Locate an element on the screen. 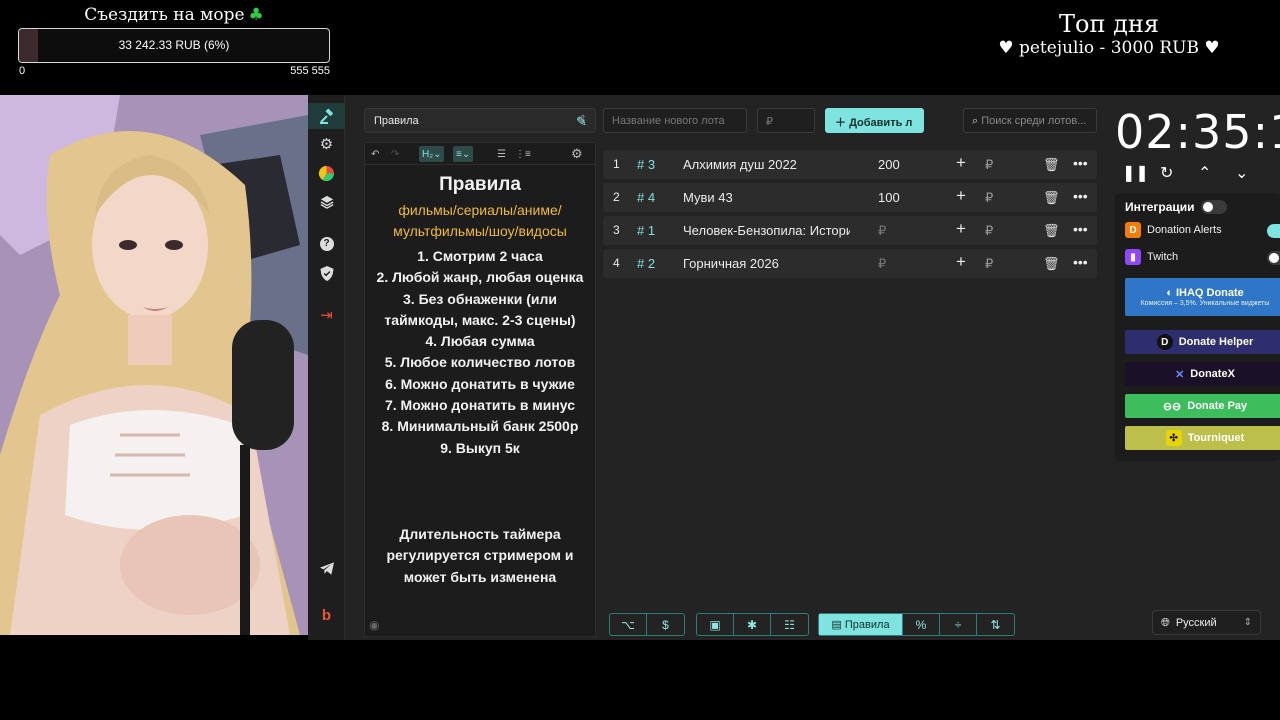 This screenshot has height=720, width=1280. donatex-button: ✕ DonateX is located at coordinates (1202, 374).